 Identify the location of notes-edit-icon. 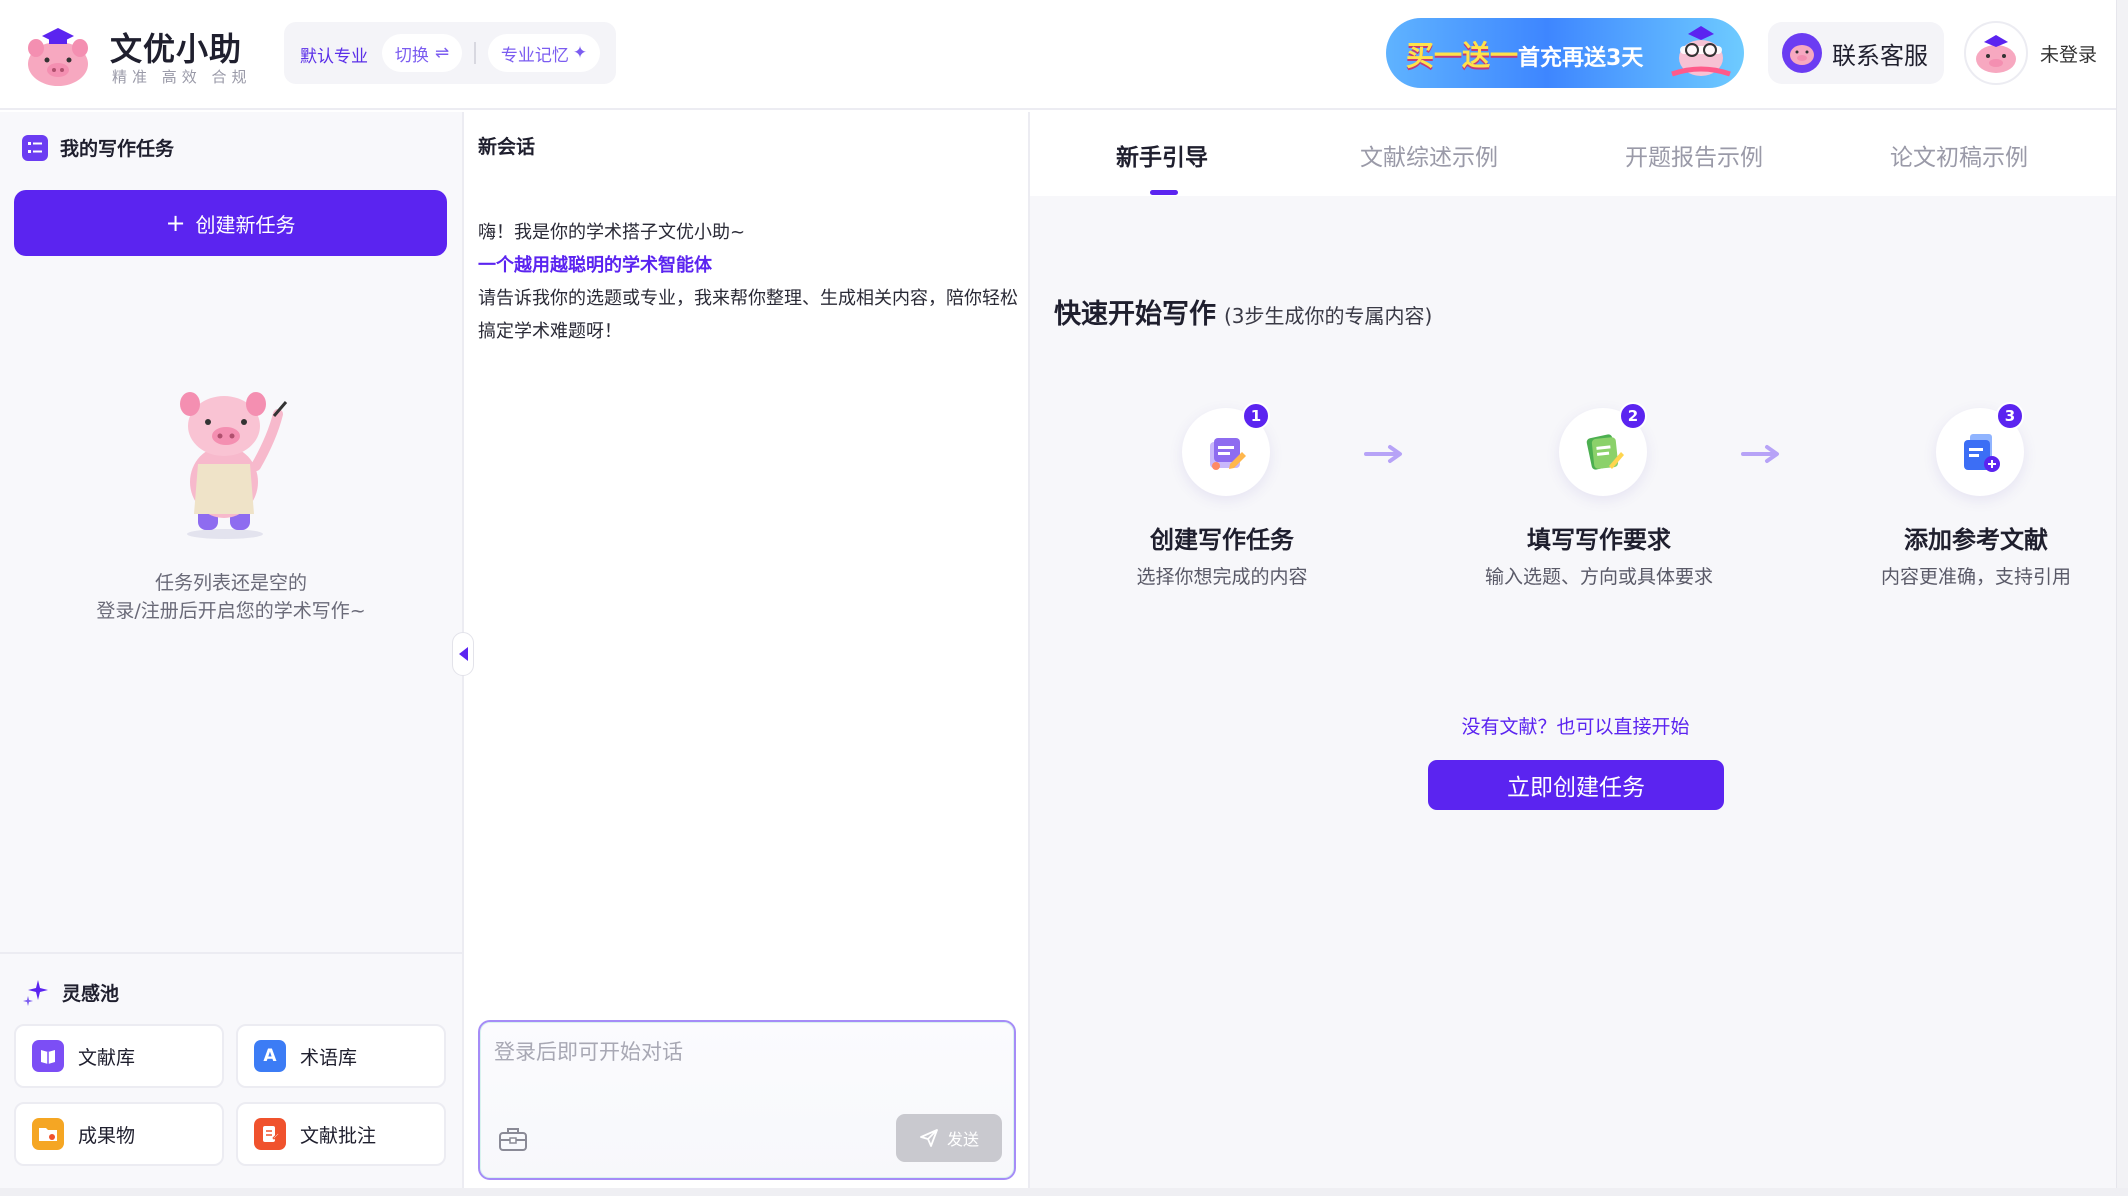
(1605, 452).